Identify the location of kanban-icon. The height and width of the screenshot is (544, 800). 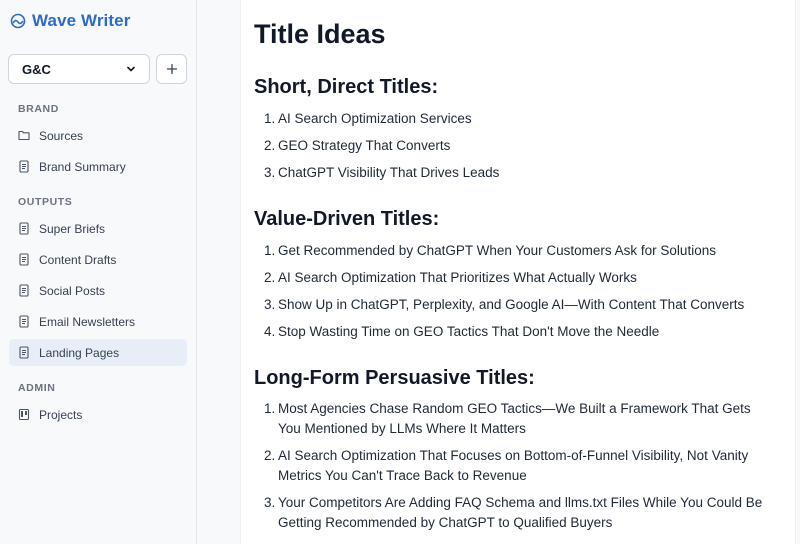
(24, 414).